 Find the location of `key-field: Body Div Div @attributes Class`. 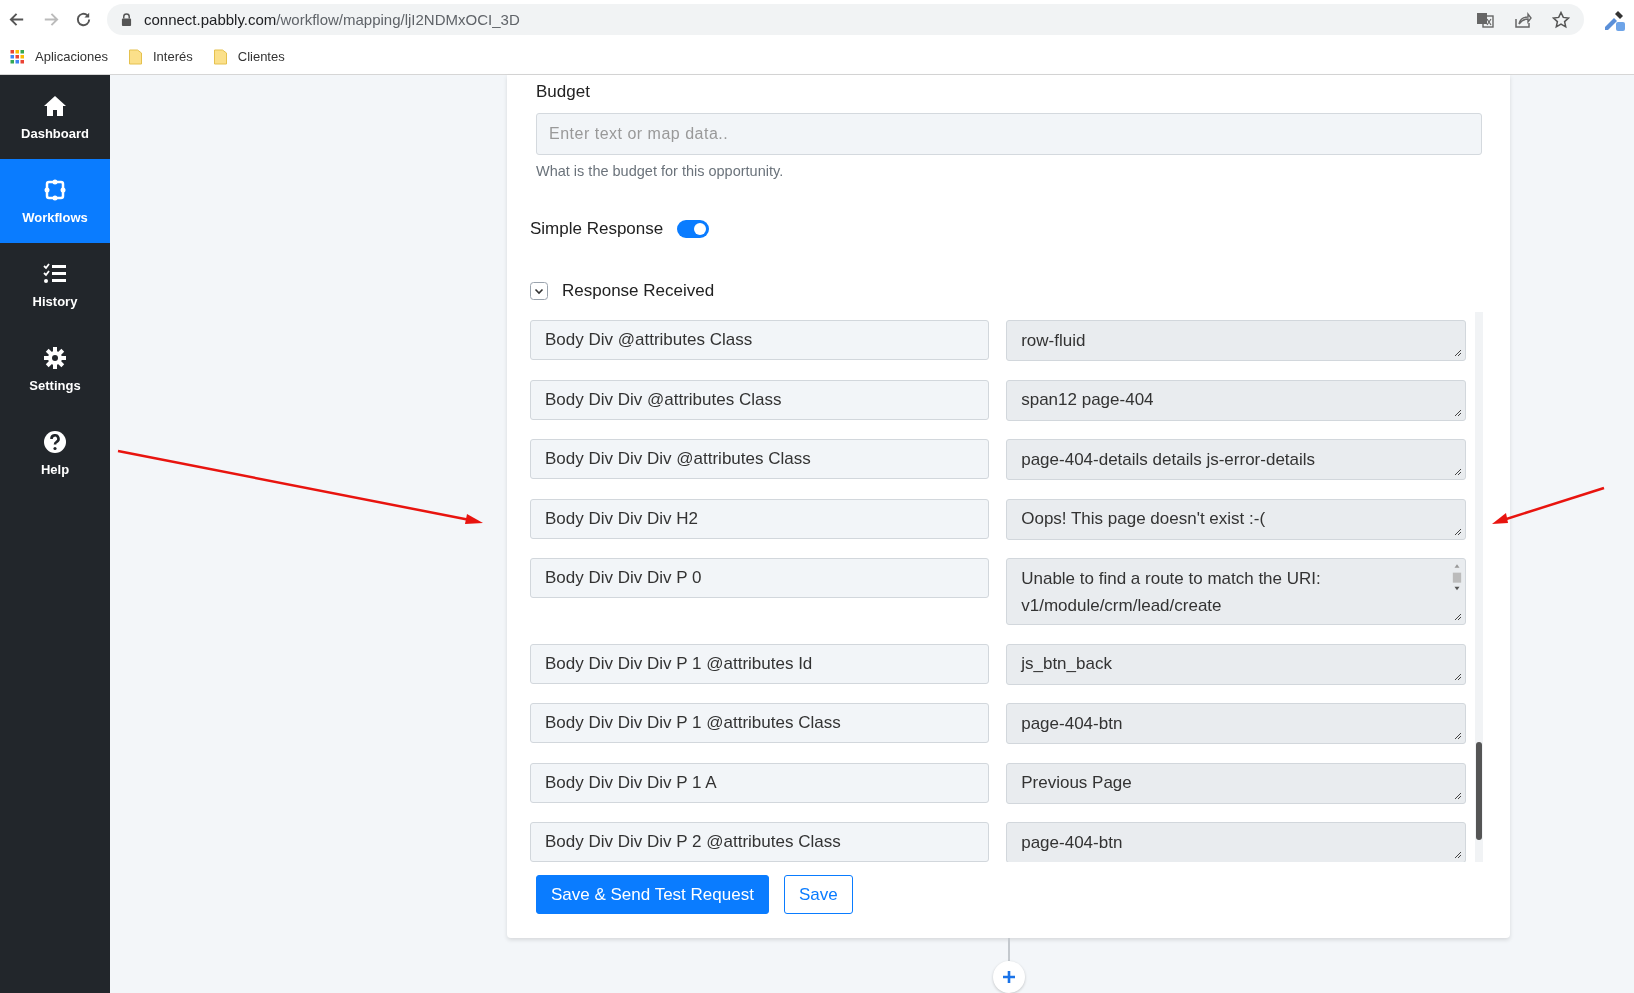

key-field: Body Div Div @attributes Class is located at coordinates (759, 399).